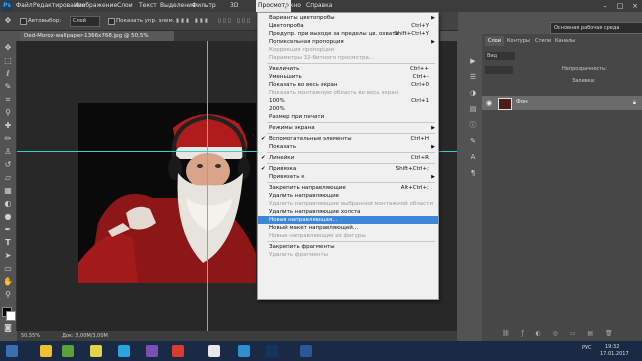 This screenshot has width=642, height=361. I want to click on layer-kind-filter: Вид, so click(500, 56).